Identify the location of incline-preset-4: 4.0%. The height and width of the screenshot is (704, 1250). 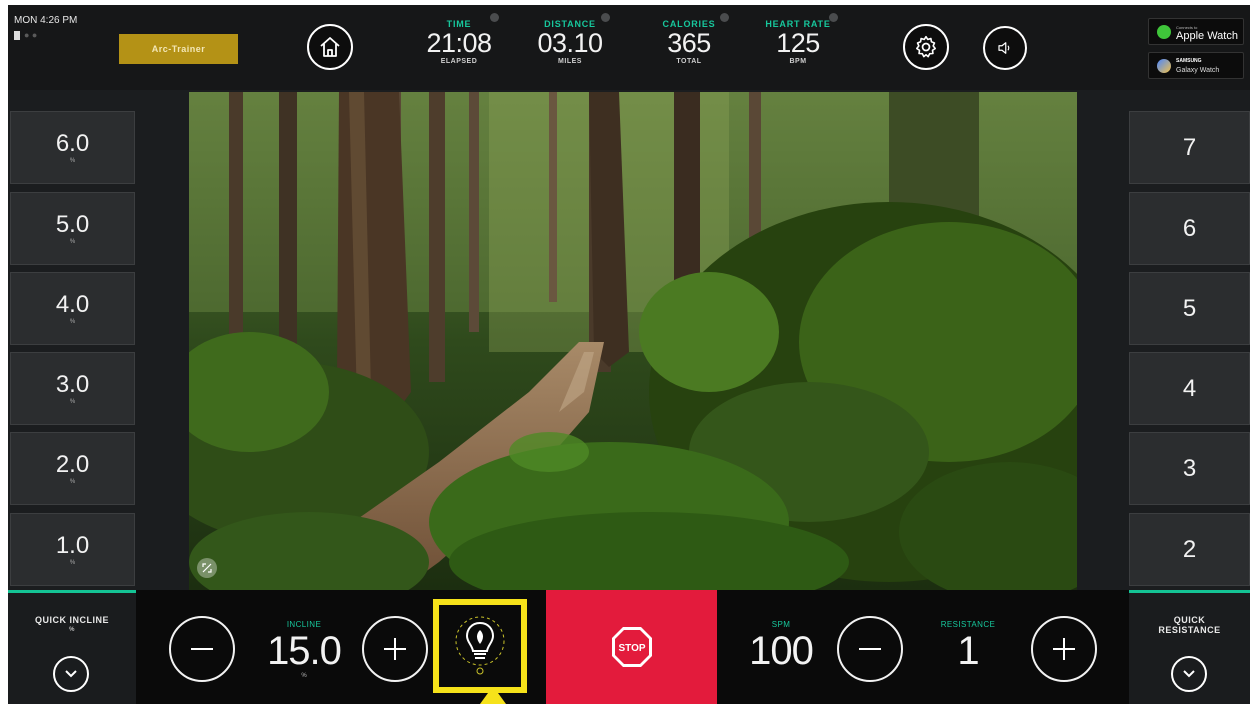
(72, 308).